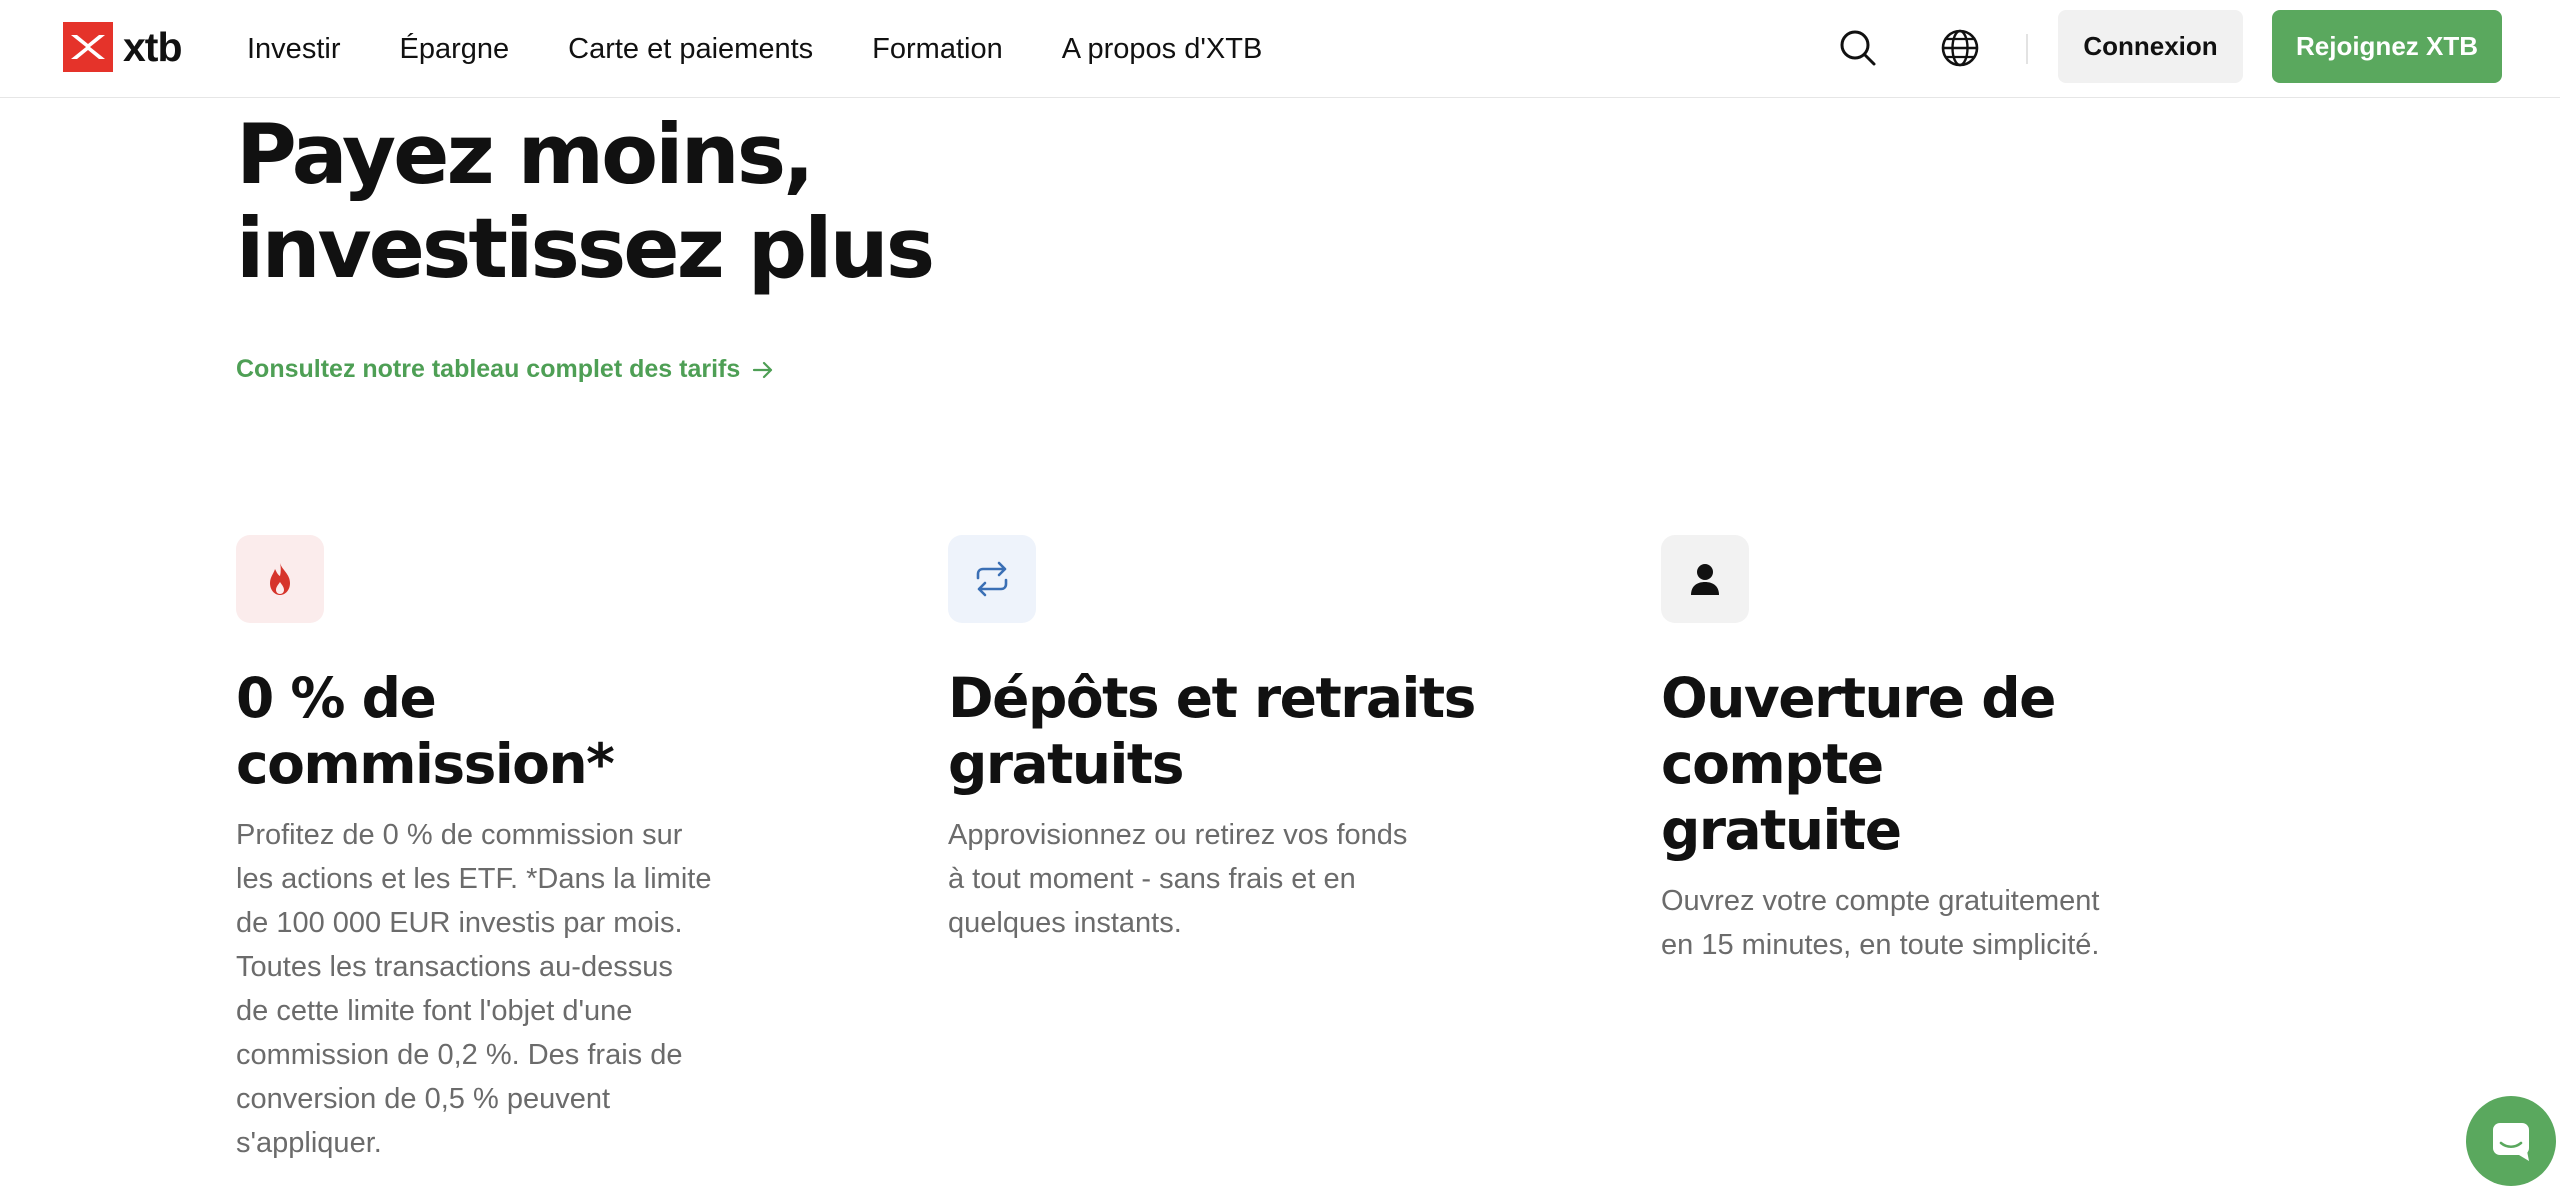  I want to click on brand-name: xtb, so click(152, 46).